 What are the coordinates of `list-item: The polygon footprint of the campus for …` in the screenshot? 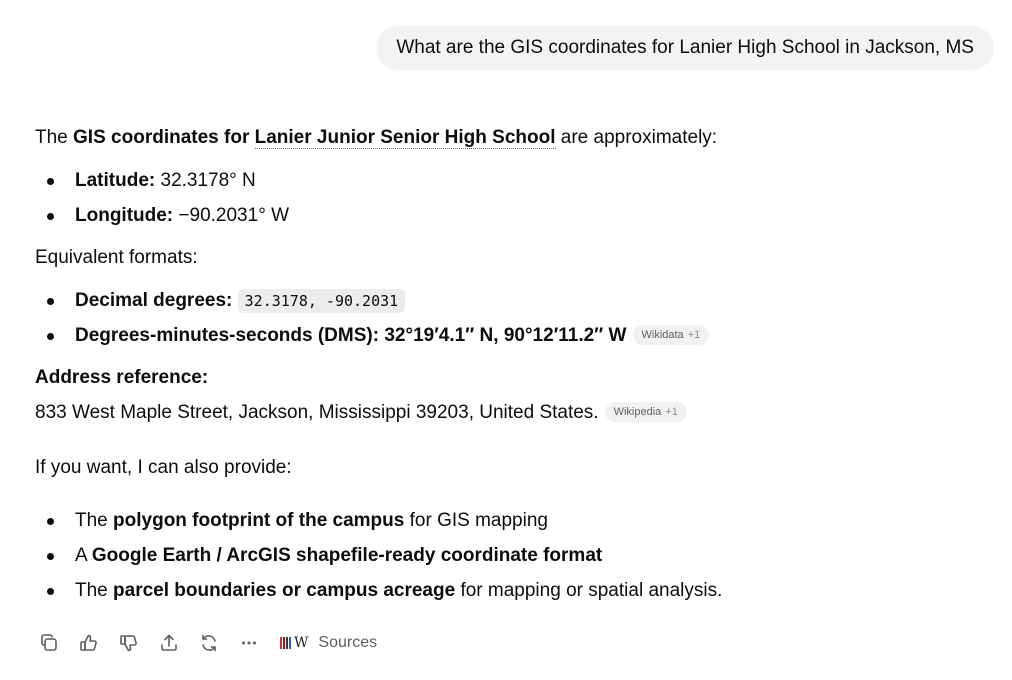 It's located at (515, 520).